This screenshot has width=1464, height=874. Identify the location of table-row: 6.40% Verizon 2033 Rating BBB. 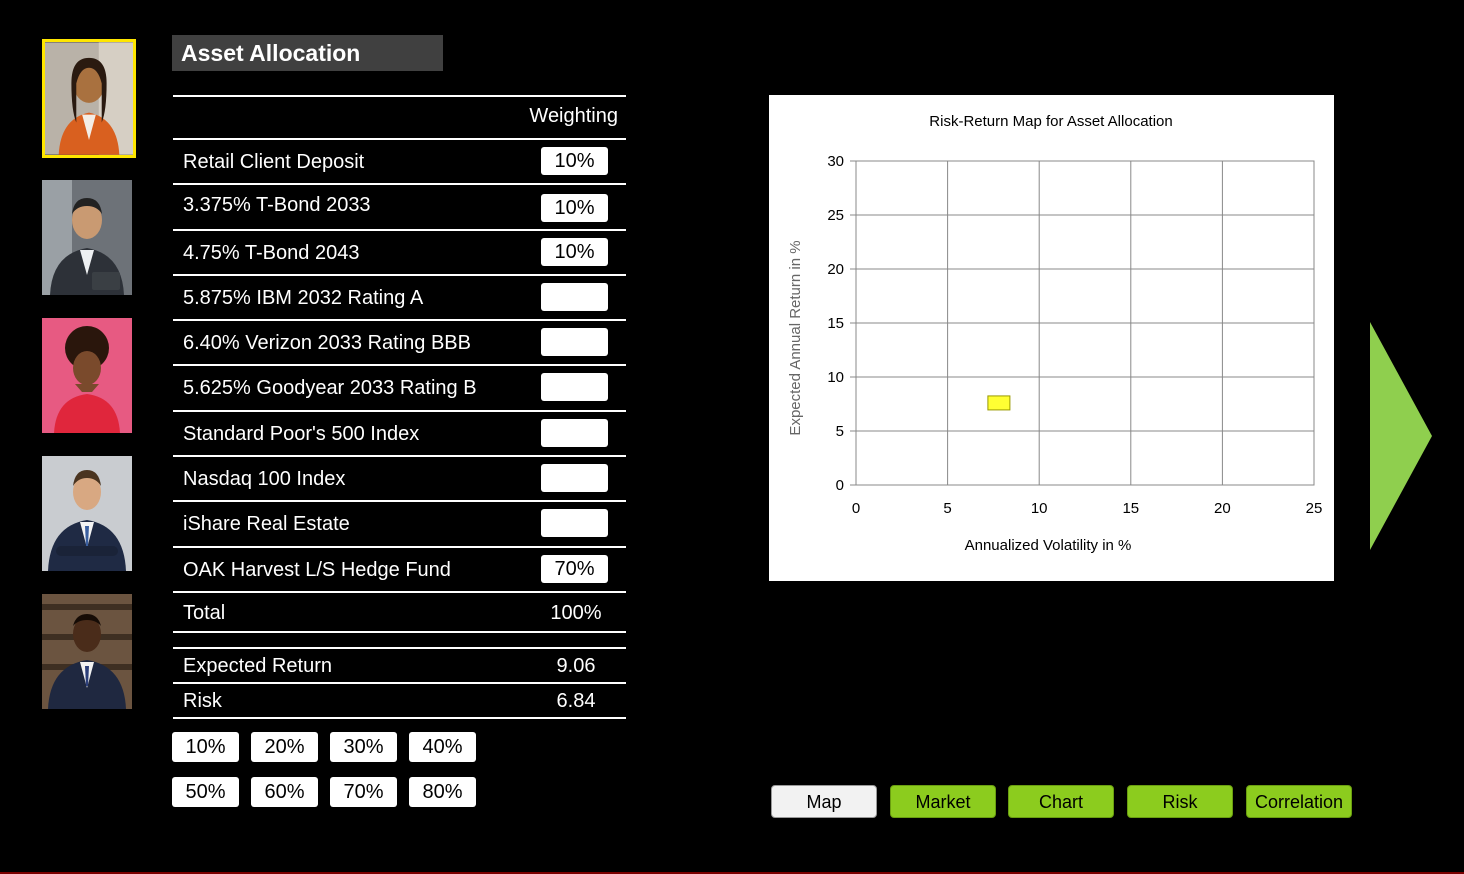
(399, 344).